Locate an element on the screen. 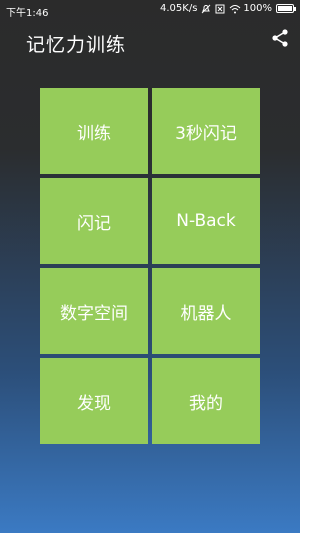 The image size is (320, 533). tile-robot: 机器人 is located at coordinates (206, 311).